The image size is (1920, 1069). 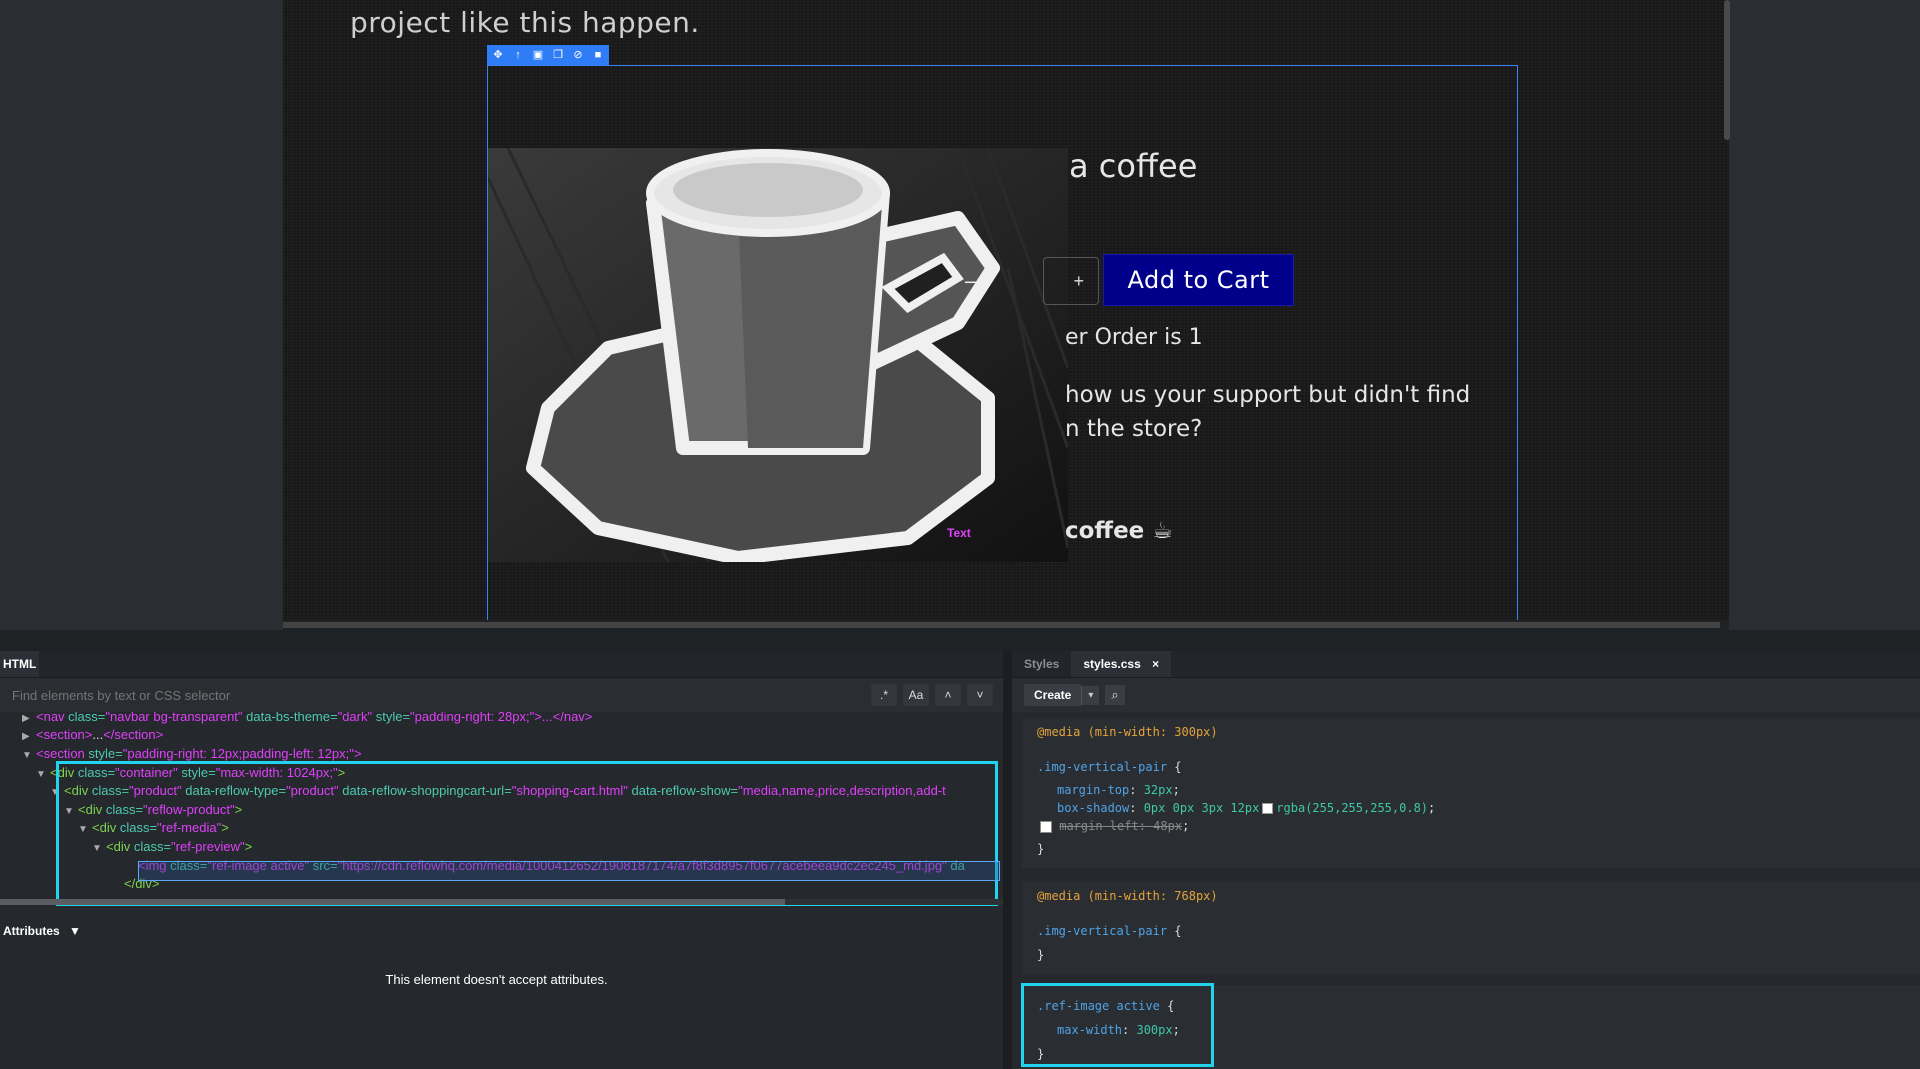 What do you see at coordinates (548, 55) in the screenshot?
I see `element-toolbar: ✥ ↑ ▣ ❐ ⊘ ■` at bounding box center [548, 55].